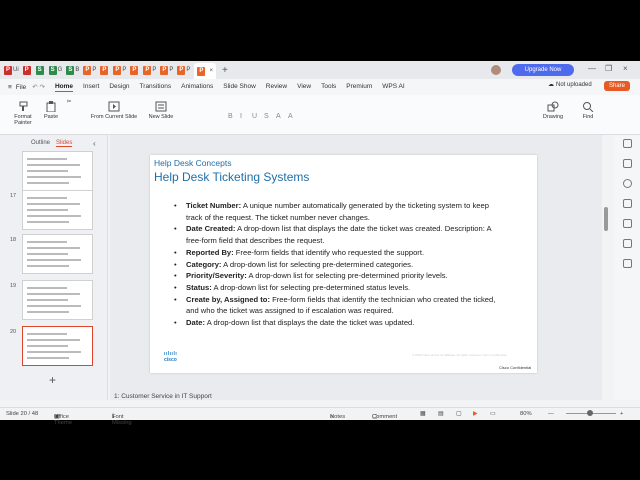 The height and width of the screenshot is (480, 640). I want to click on slide-sorter-icon: ▤, so click(440, 414).